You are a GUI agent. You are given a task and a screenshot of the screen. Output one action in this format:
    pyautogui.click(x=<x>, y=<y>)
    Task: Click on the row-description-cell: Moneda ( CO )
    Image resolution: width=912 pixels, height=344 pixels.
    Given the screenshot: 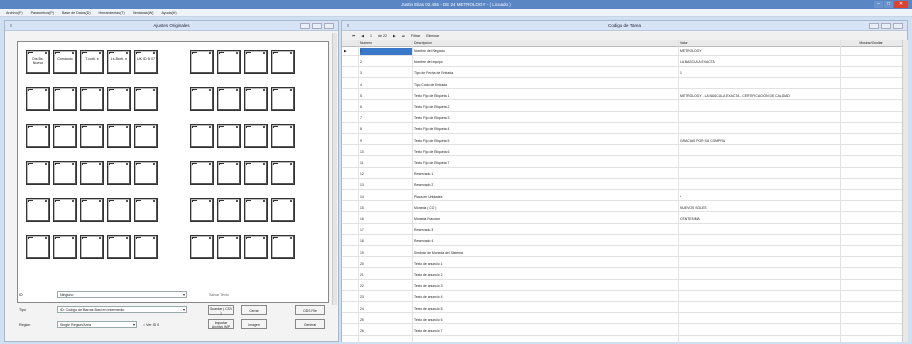 What is the action you would take?
    pyautogui.click(x=546, y=208)
    